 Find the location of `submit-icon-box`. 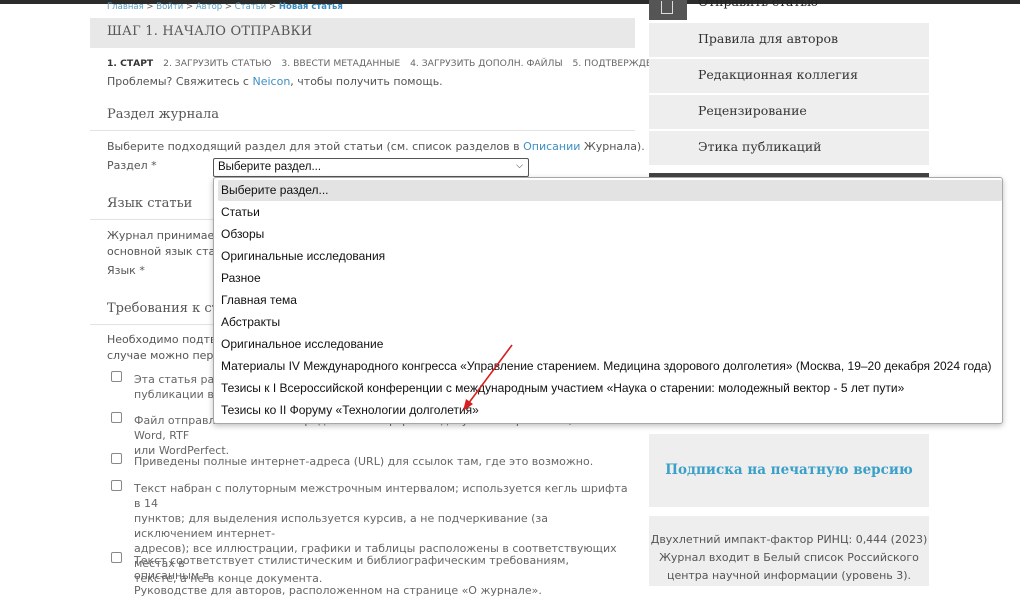

submit-icon-box is located at coordinates (668, 10).